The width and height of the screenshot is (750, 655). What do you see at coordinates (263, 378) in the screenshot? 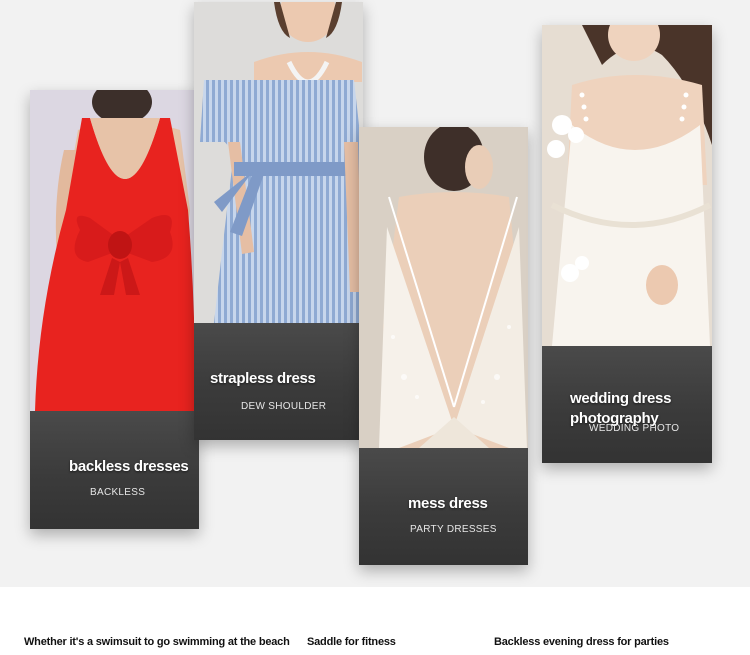
I see `card-title: strapless dress` at bounding box center [263, 378].